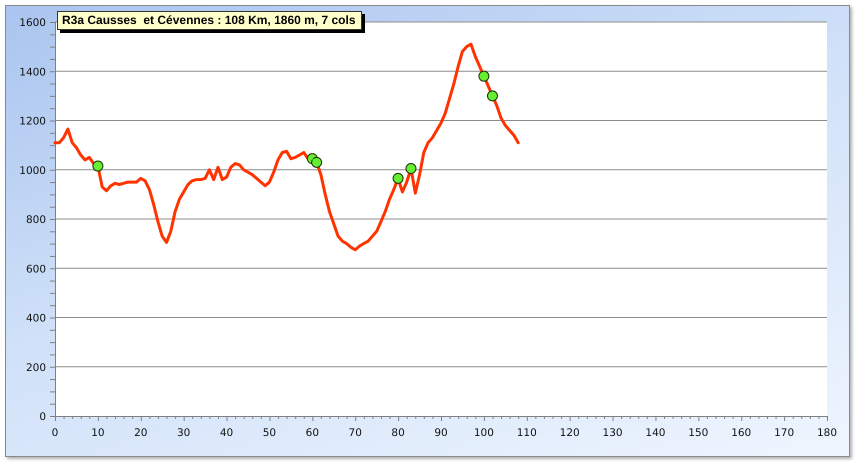 The width and height of the screenshot is (856, 467). I want to click on axis-label: 60, so click(313, 433).